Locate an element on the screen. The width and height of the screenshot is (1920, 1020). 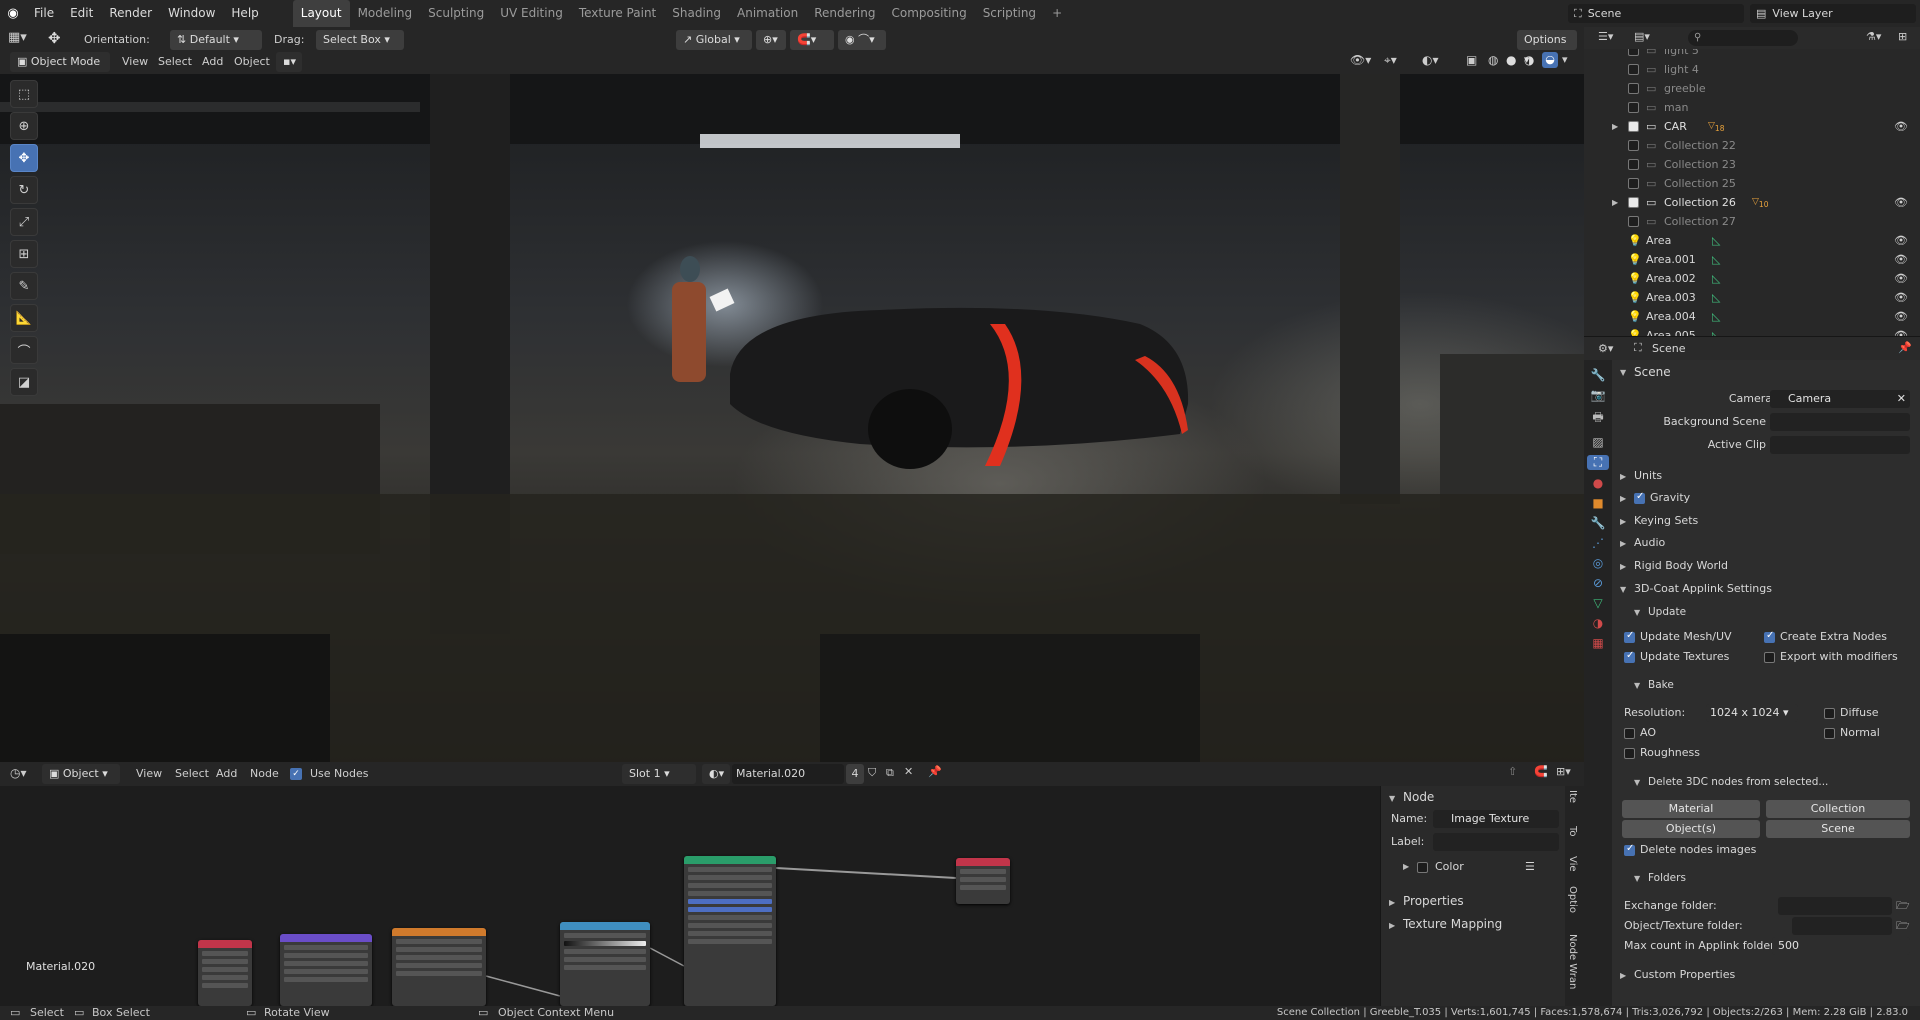
outliner-row: 💡 Area.002 ◺ 👁 is located at coordinates (1752, 278).